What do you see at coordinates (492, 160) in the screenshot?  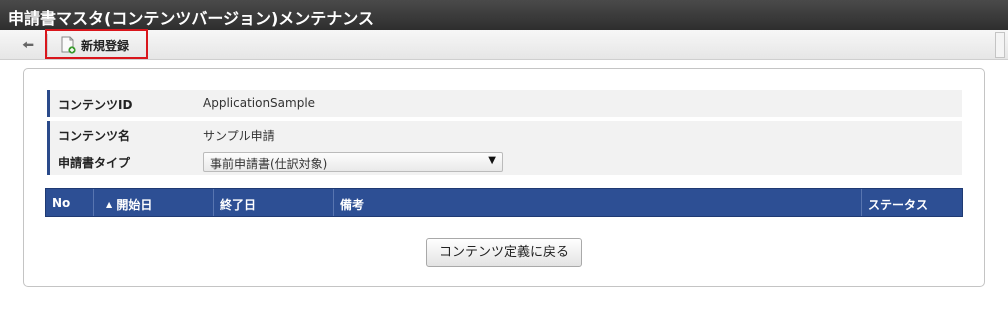 I see `dropdown-arrow-icon: ▼` at bounding box center [492, 160].